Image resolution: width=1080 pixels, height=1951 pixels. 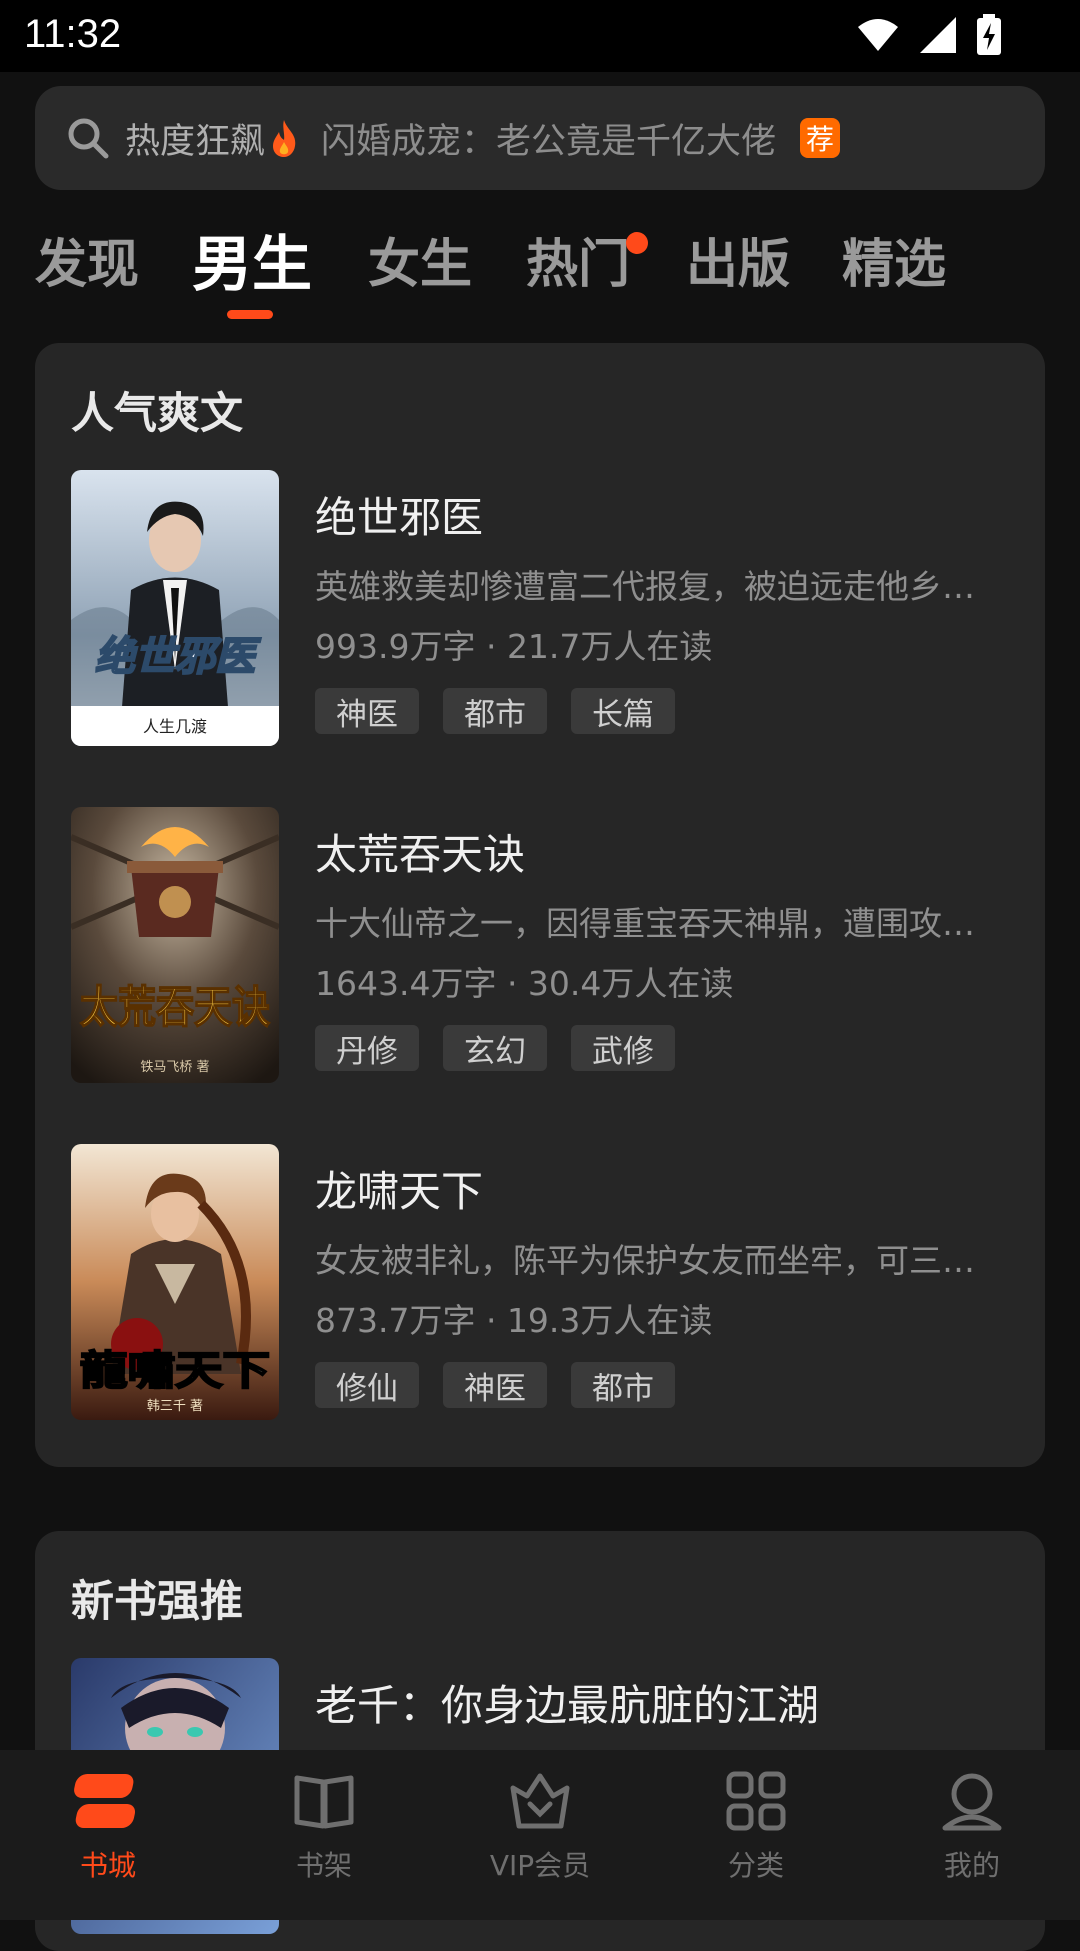 What do you see at coordinates (175, 1282) in the screenshot?
I see `book-cover: 龍嘯天下 韩三千 著` at bounding box center [175, 1282].